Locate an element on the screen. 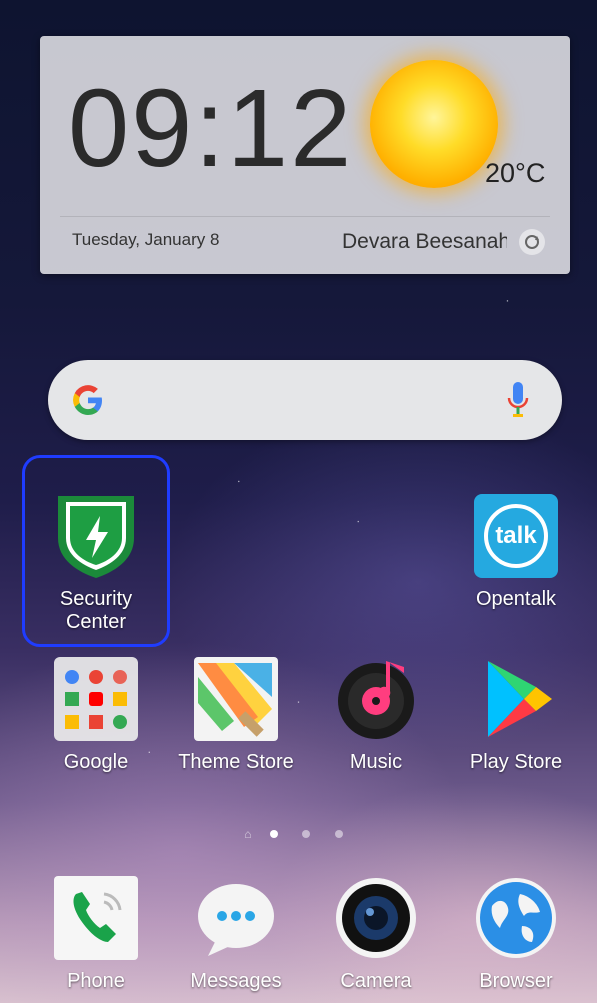 This screenshot has height=1003, width=597. app-security-center: Security Center is located at coordinates (96, 564).